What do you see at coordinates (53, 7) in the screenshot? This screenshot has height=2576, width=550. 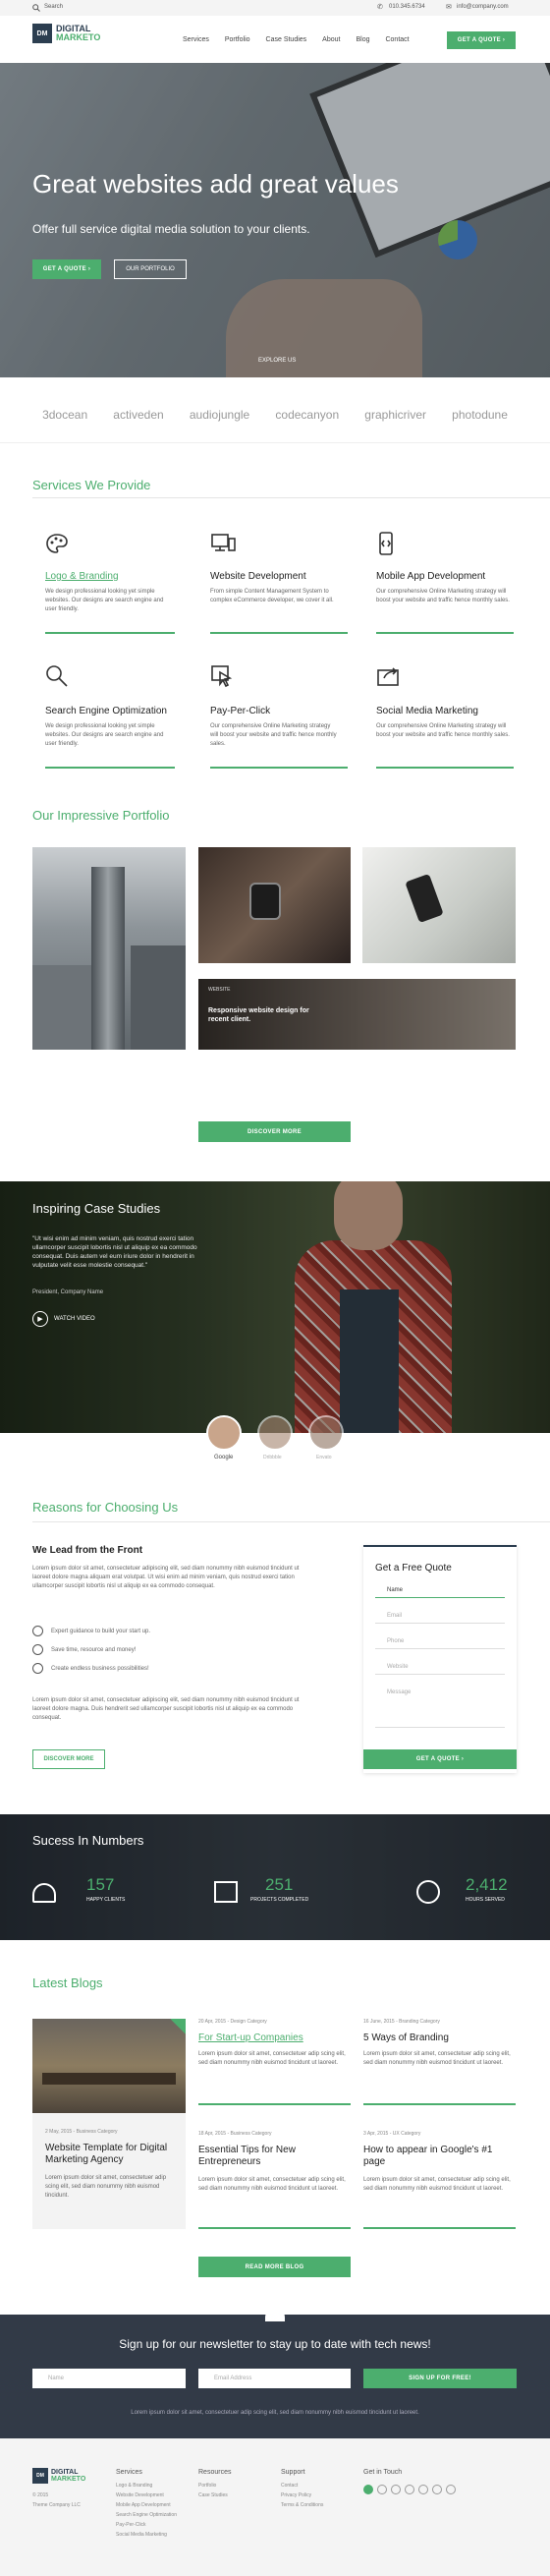 I see `search-link: Search` at bounding box center [53, 7].